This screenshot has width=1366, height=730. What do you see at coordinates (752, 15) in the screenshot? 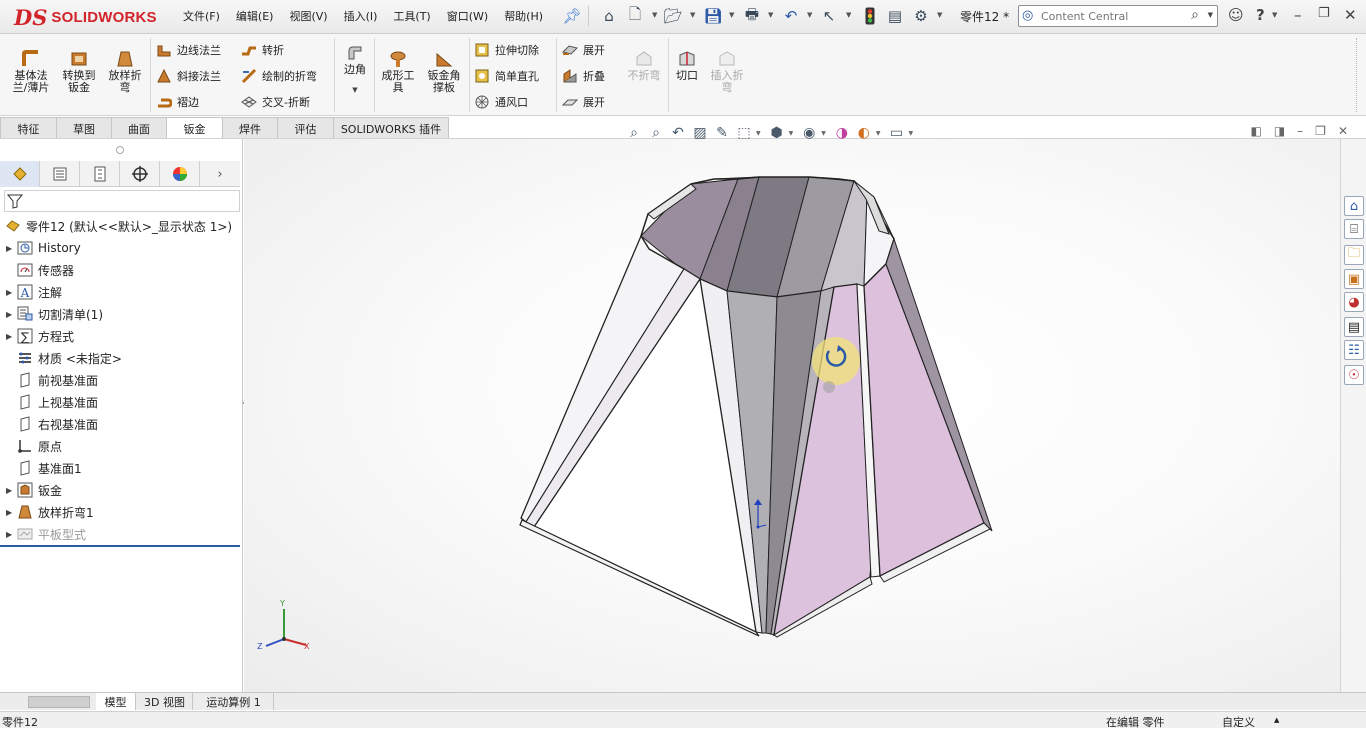
I see `print-icon: 🖶︎` at bounding box center [752, 15].